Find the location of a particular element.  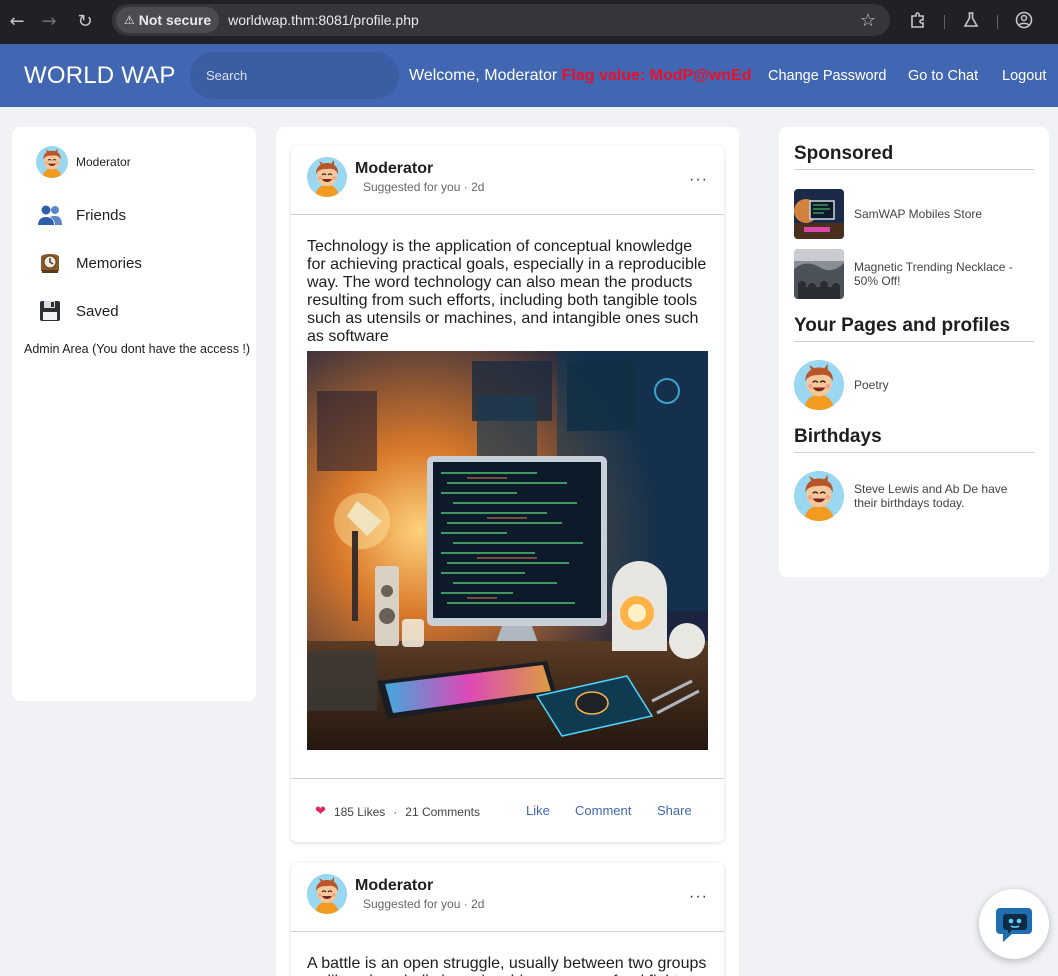

page-name: Poetry is located at coordinates (871, 385).